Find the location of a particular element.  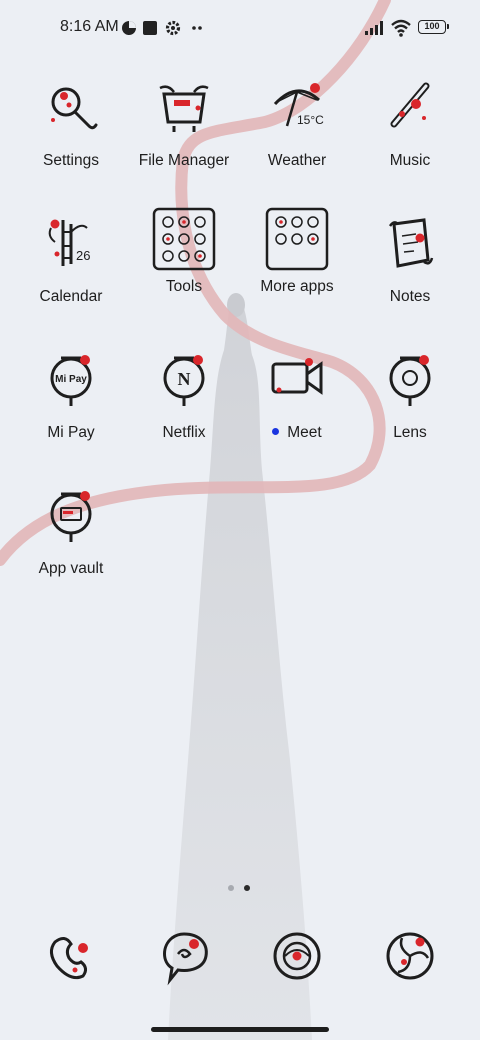

app-calendar: 26 Calendar is located at coordinates (71, 260).